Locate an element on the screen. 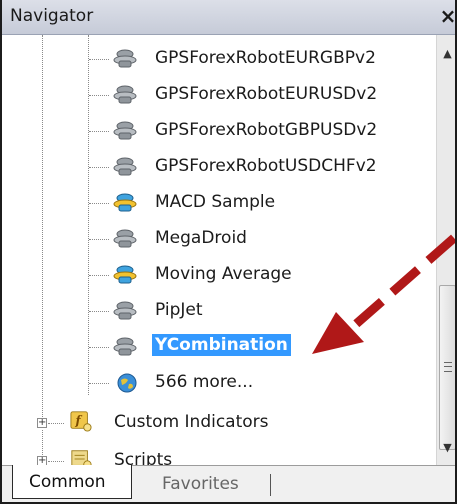  scroll-down-arrow-icon: ▼ is located at coordinates (446, 448).